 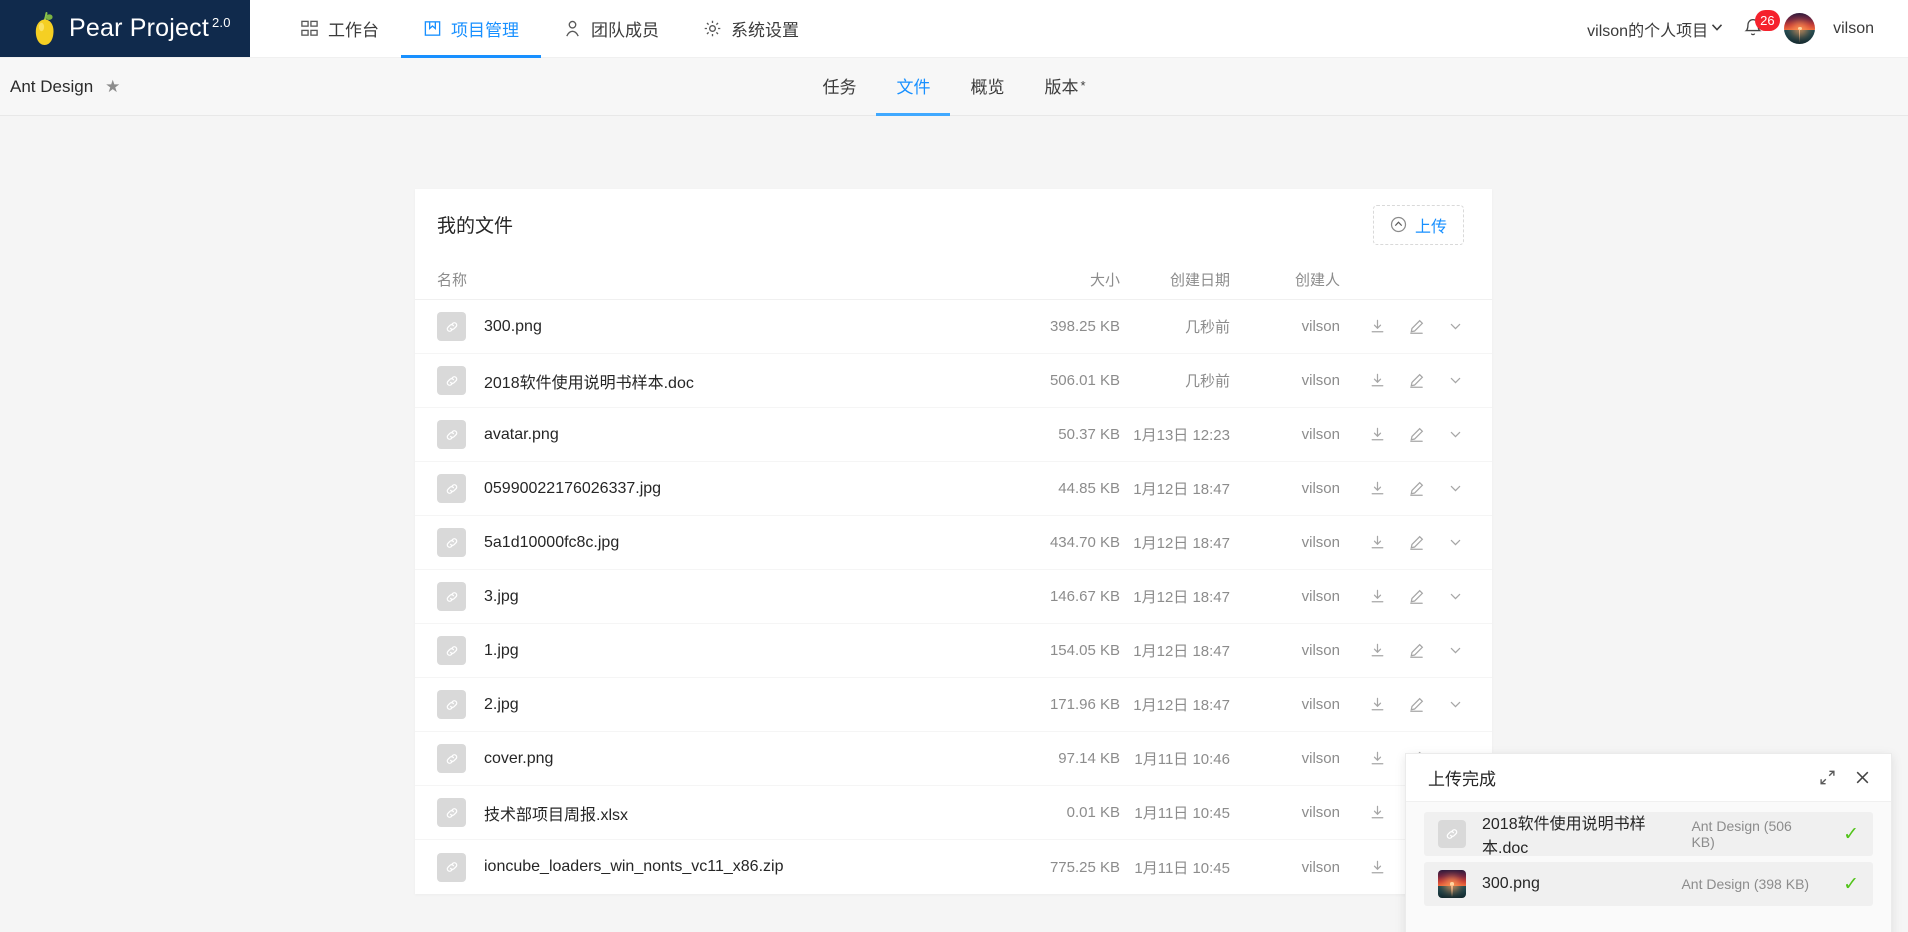 What do you see at coordinates (501, 705) in the screenshot?
I see `file-name: 2.jpg` at bounding box center [501, 705].